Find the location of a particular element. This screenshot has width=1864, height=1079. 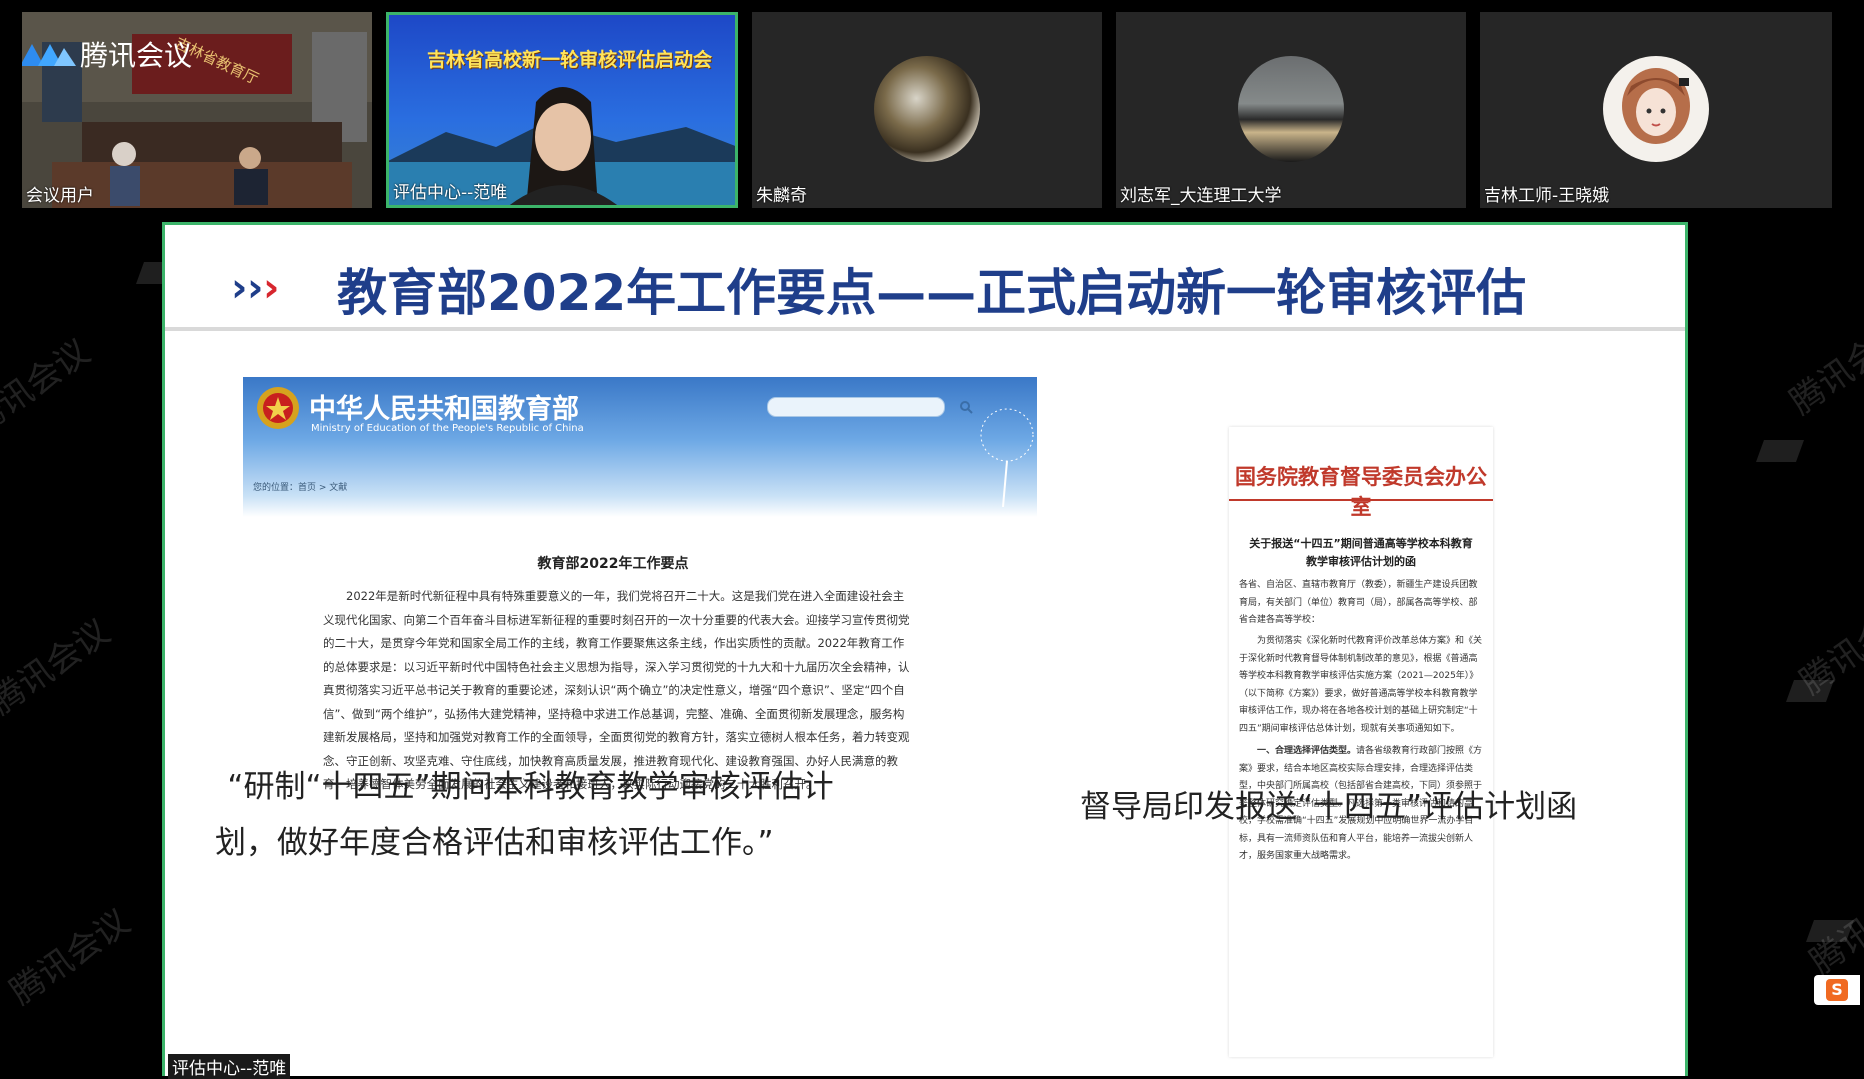

slide-title: 教育部2022年工作要点——正式启动新一轮审核评估 is located at coordinates (932, 293).